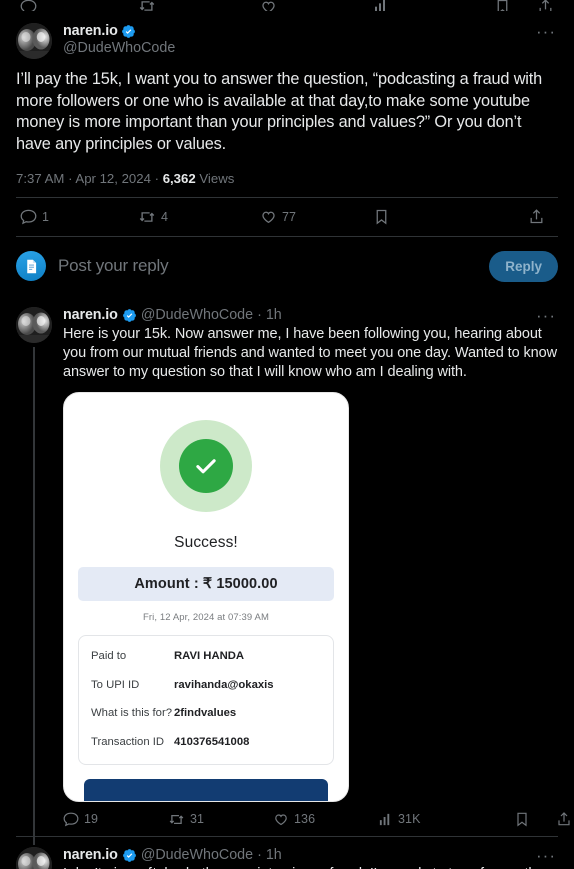 The height and width of the screenshot is (869, 574). I want to click on reply-2-header: naren.io @DudeWhoCode · 1h ···, so click(310, 855).